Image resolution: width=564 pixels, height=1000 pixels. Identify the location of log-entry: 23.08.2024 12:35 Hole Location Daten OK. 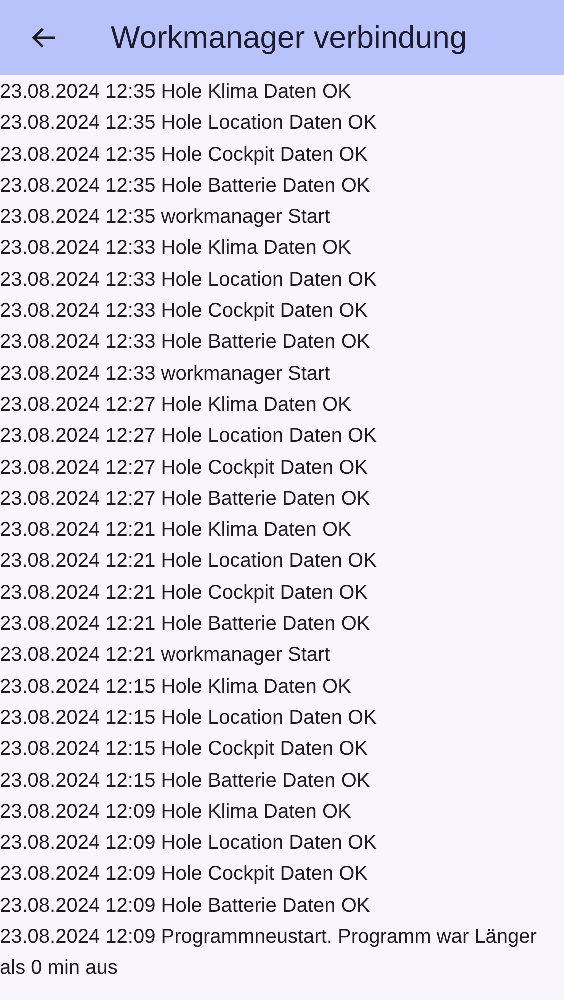
(189, 123).